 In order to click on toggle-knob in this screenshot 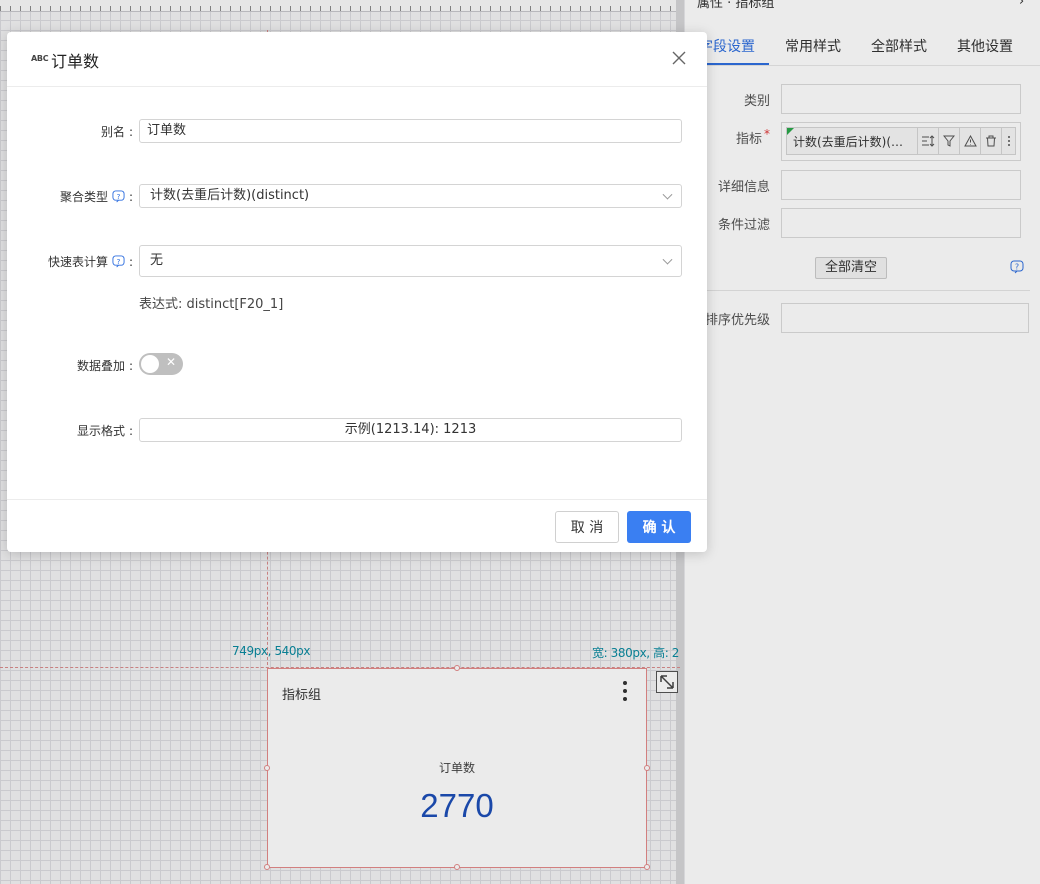, I will do `click(150, 364)`.